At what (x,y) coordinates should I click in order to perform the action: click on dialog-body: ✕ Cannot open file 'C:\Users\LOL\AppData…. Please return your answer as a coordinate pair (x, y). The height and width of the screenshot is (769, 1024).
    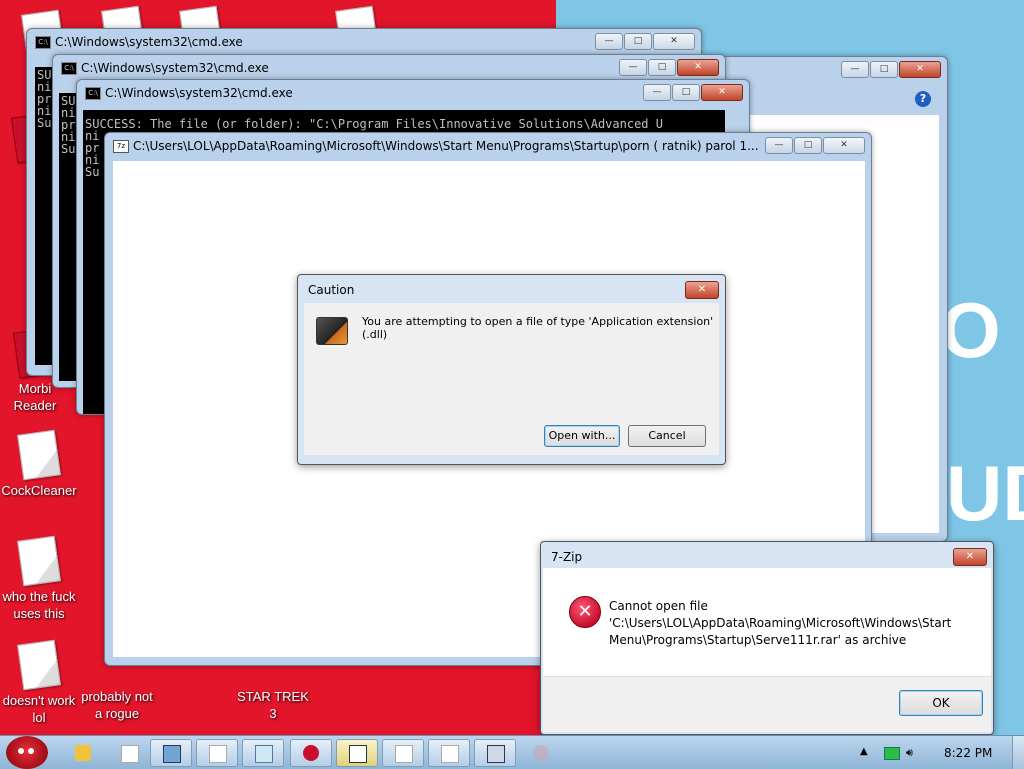
    Looking at the image, I should click on (767, 650).